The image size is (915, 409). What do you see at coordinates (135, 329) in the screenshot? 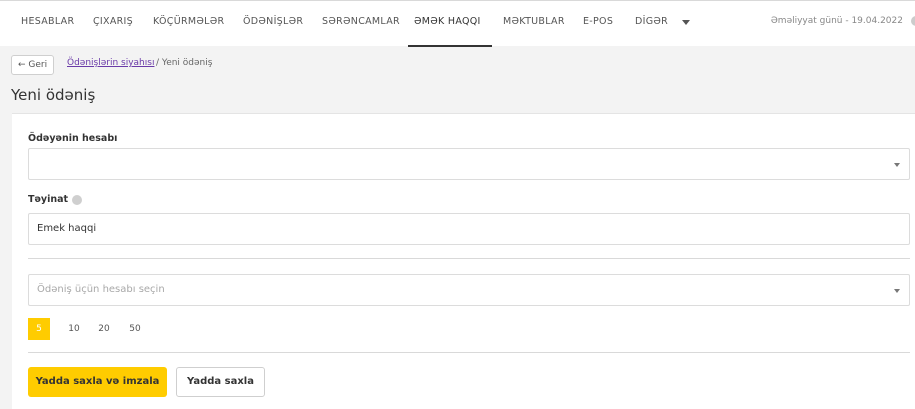
I see `page-size-50: 50` at bounding box center [135, 329].